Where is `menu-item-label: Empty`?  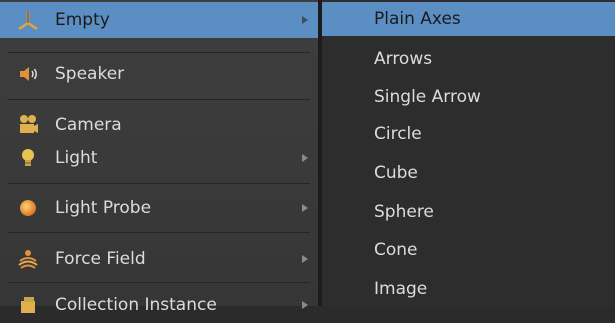 menu-item-label: Empty is located at coordinates (82, 20).